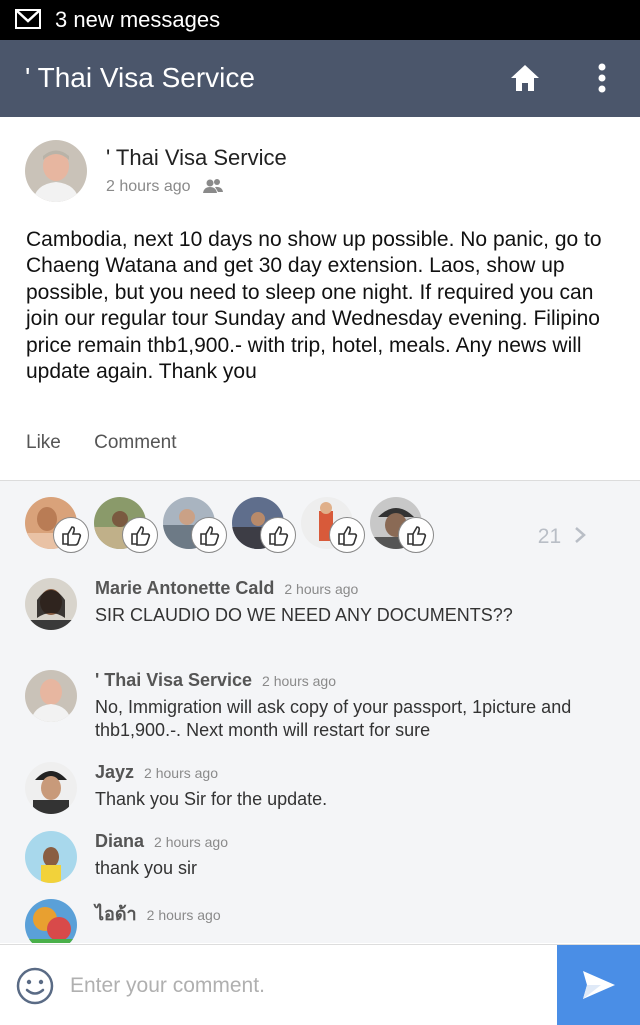 Image resolution: width=640 pixels, height=1025 pixels. I want to click on likers-row: 21, so click(320, 525).